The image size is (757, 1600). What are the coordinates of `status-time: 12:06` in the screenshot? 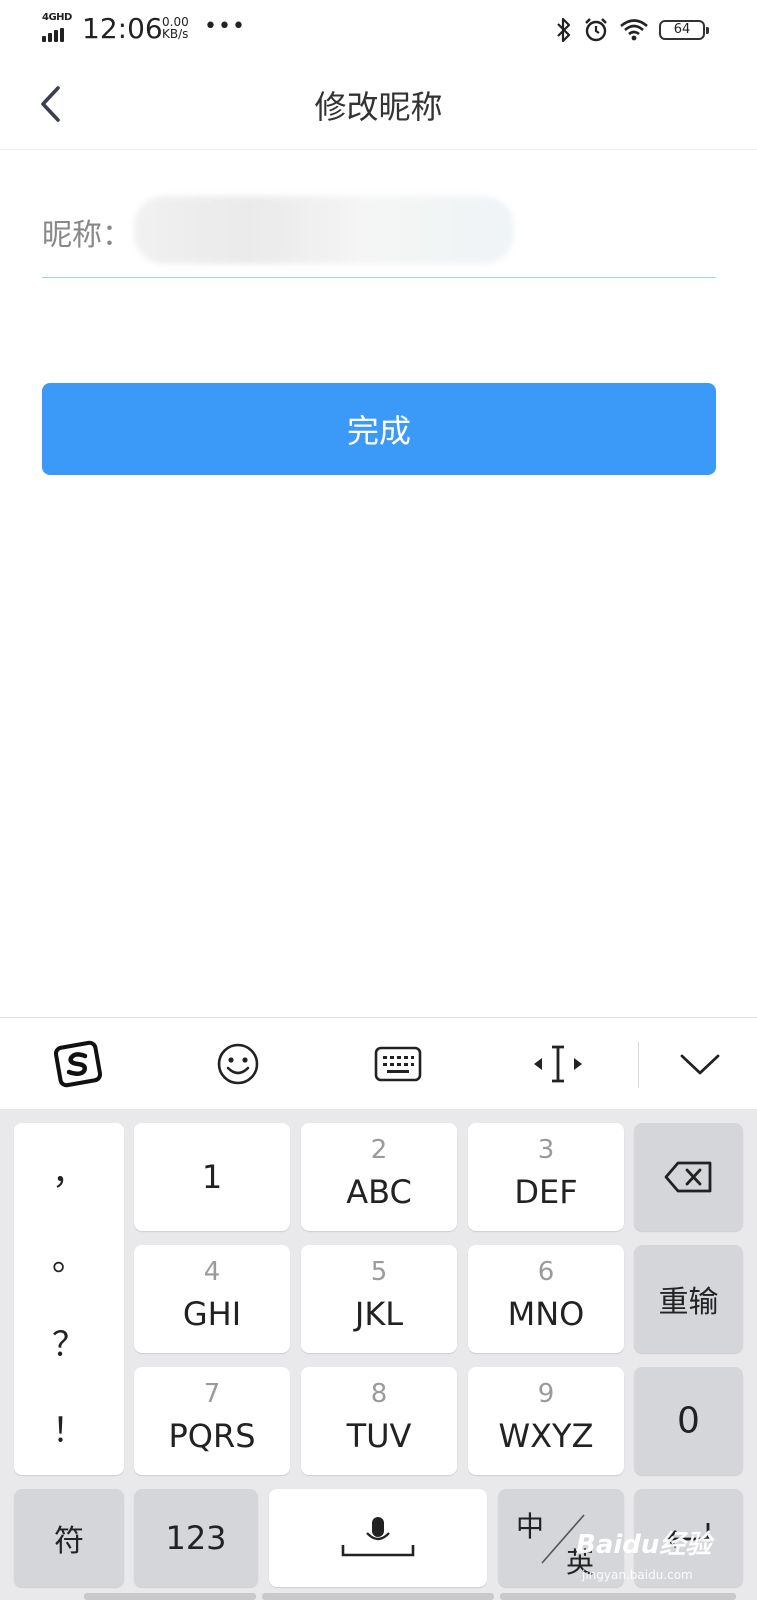 It's located at (122, 28).